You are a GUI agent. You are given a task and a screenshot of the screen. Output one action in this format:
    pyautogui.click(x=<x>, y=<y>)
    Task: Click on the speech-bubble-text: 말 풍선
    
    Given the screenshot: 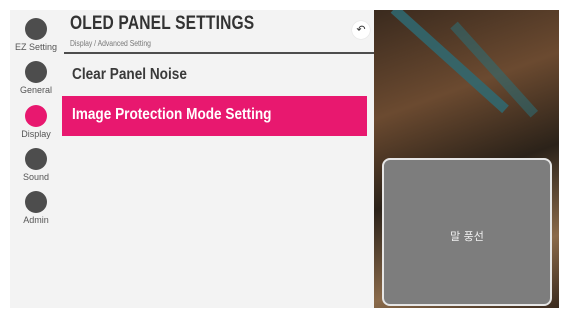 What is the action you would take?
    pyautogui.click(x=467, y=236)
    